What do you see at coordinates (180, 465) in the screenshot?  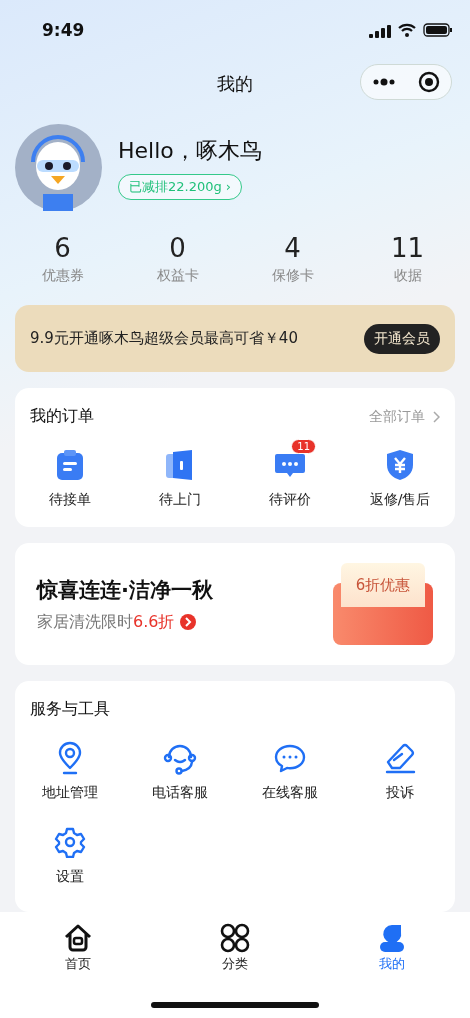 I see `door-icon` at bounding box center [180, 465].